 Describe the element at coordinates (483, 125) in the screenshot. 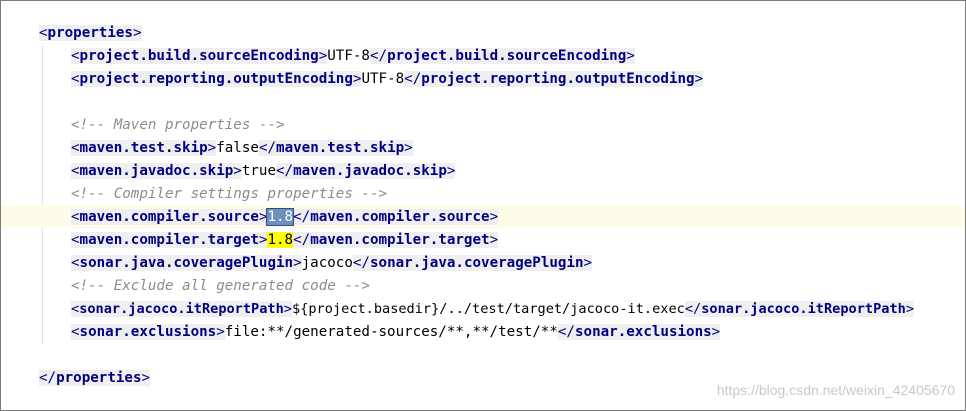

I see `code-line: <!-- Maven properties -->` at that location.